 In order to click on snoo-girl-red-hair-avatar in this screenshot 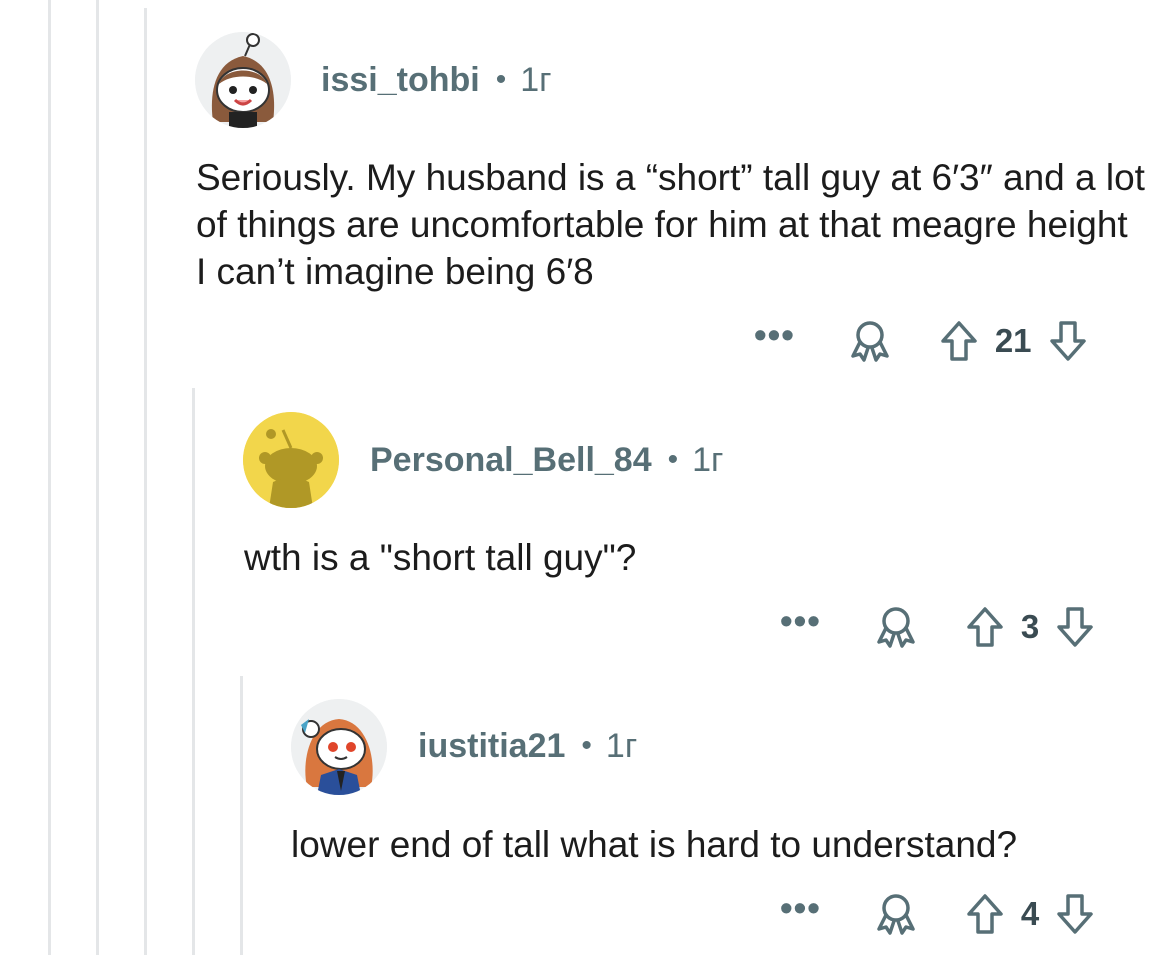, I will do `click(339, 747)`.